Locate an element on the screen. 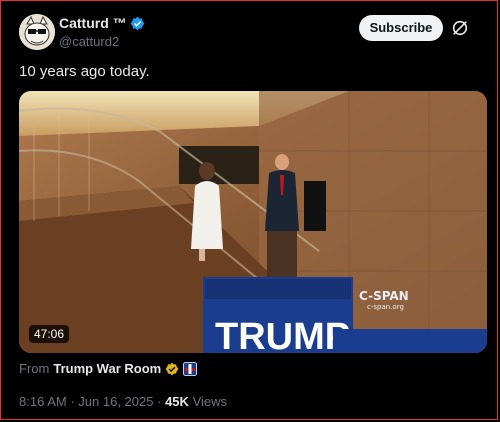 The height and width of the screenshot is (422, 500). verified-badge-icon is located at coordinates (137, 23).